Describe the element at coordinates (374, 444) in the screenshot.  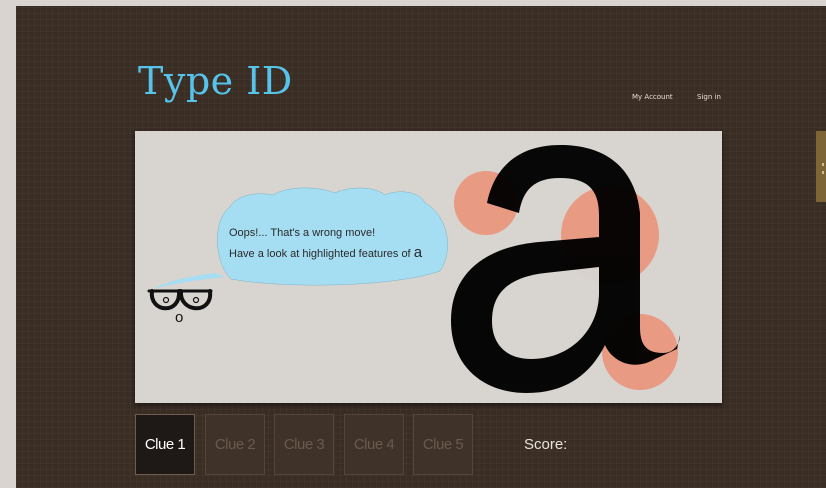
I see `clue-4-button: Clue 4` at that location.